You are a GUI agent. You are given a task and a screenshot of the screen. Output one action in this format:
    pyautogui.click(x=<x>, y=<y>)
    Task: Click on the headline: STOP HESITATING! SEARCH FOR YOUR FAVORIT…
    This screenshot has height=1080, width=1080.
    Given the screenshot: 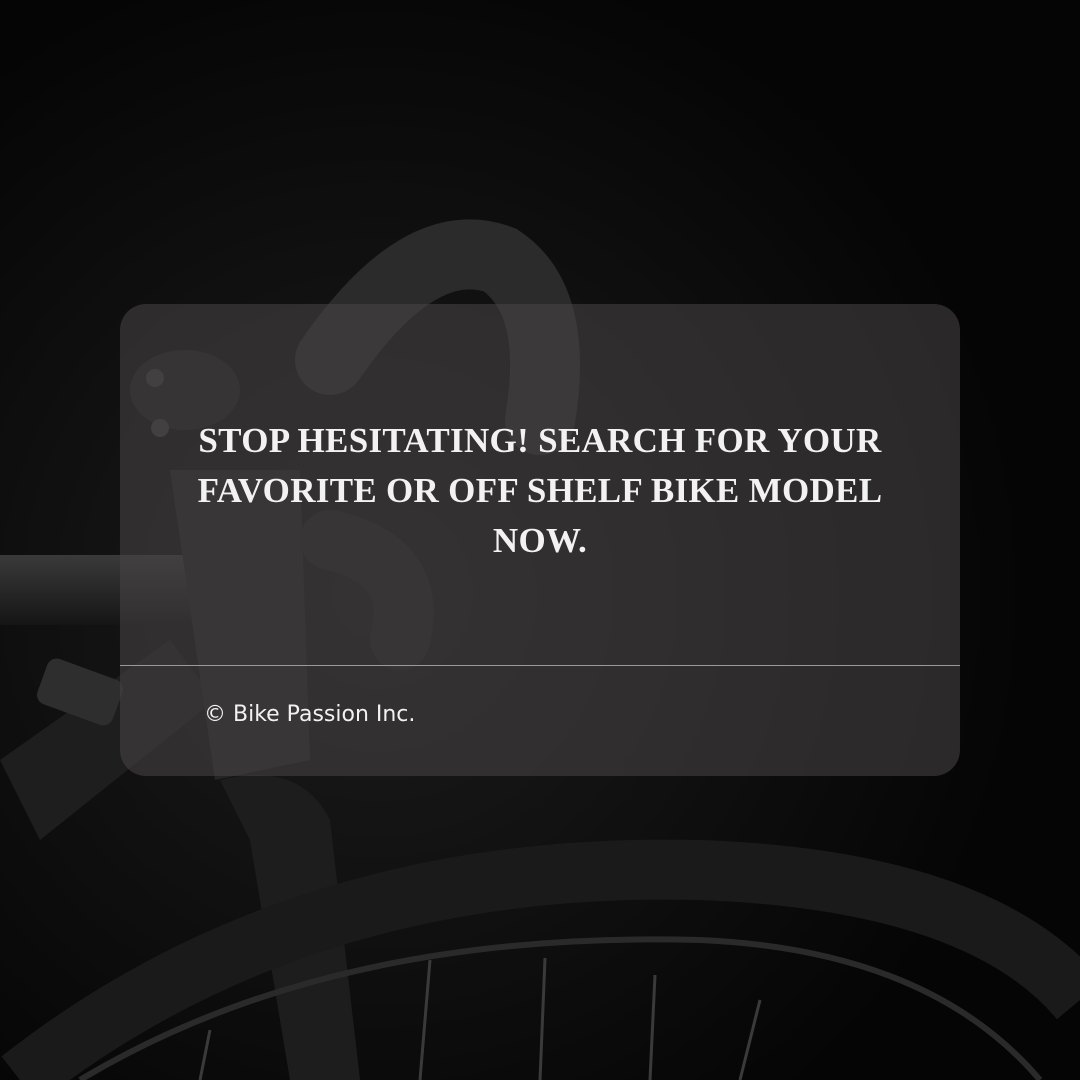 What is the action you would take?
    pyautogui.click(x=540, y=491)
    